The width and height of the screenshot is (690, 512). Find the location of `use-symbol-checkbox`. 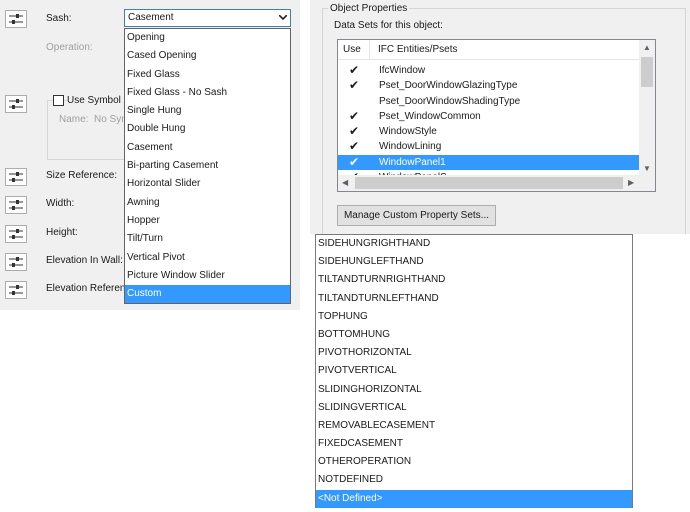

use-symbol-checkbox is located at coordinates (58, 100).